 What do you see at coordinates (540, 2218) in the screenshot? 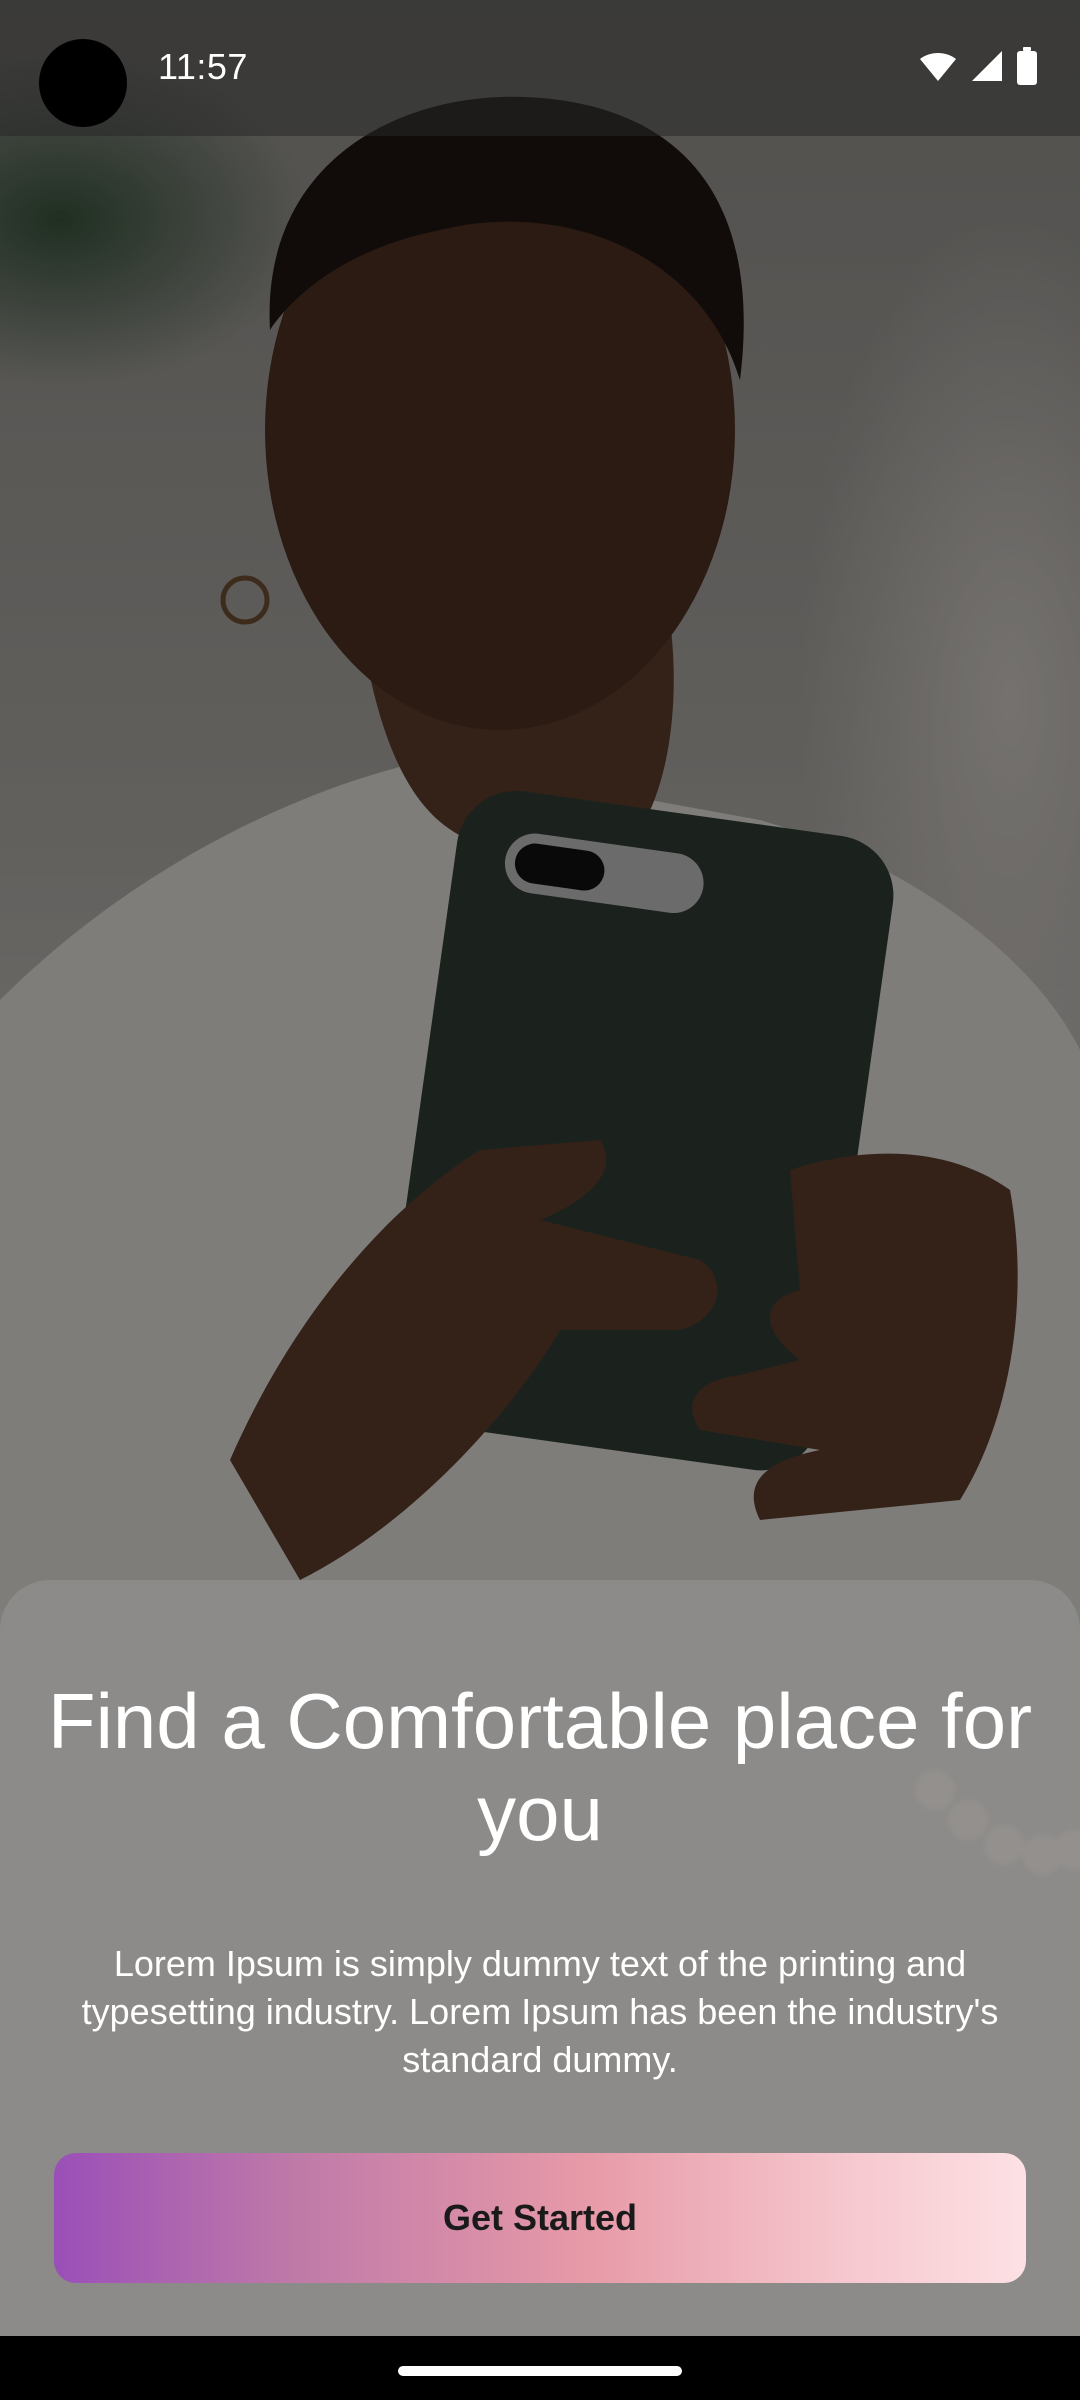
I see `get-started-button: Get Started` at bounding box center [540, 2218].